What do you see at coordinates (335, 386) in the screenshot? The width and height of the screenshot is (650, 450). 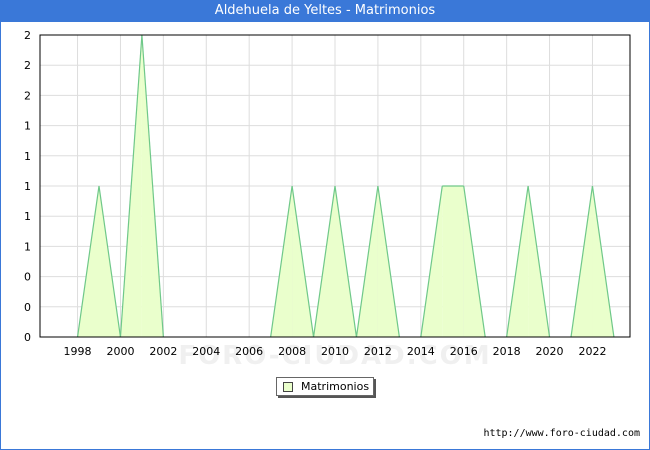 I see `legend-label: Matrimonios` at bounding box center [335, 386].